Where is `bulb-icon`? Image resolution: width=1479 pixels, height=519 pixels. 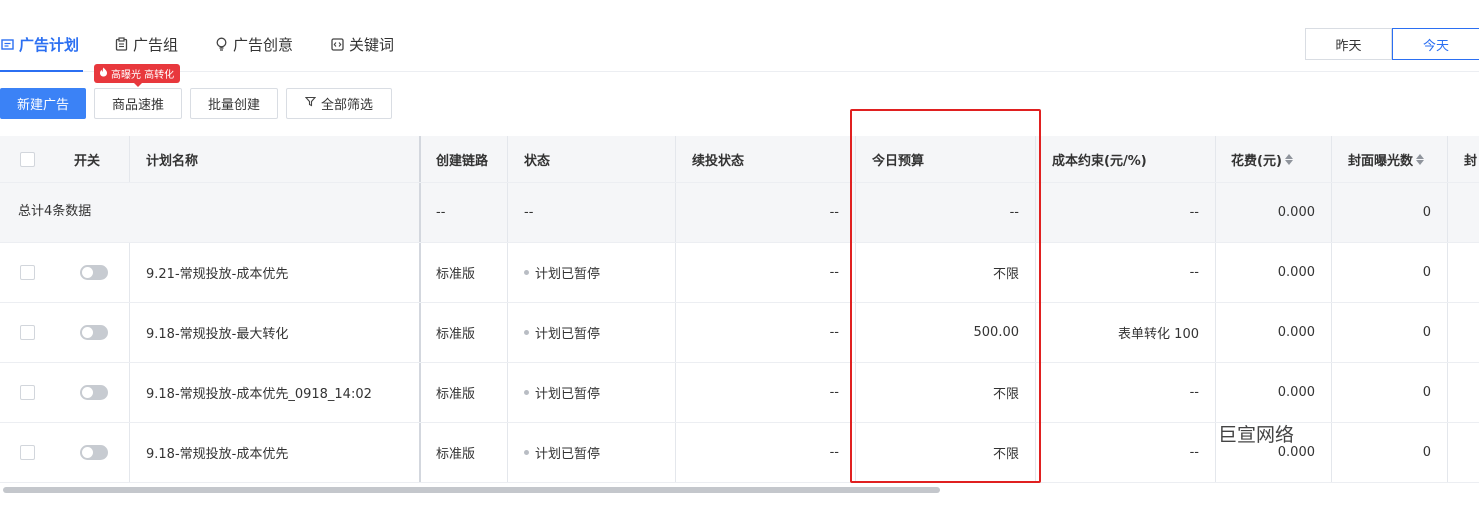
bulb-icon is located at coordinates (221, 44).